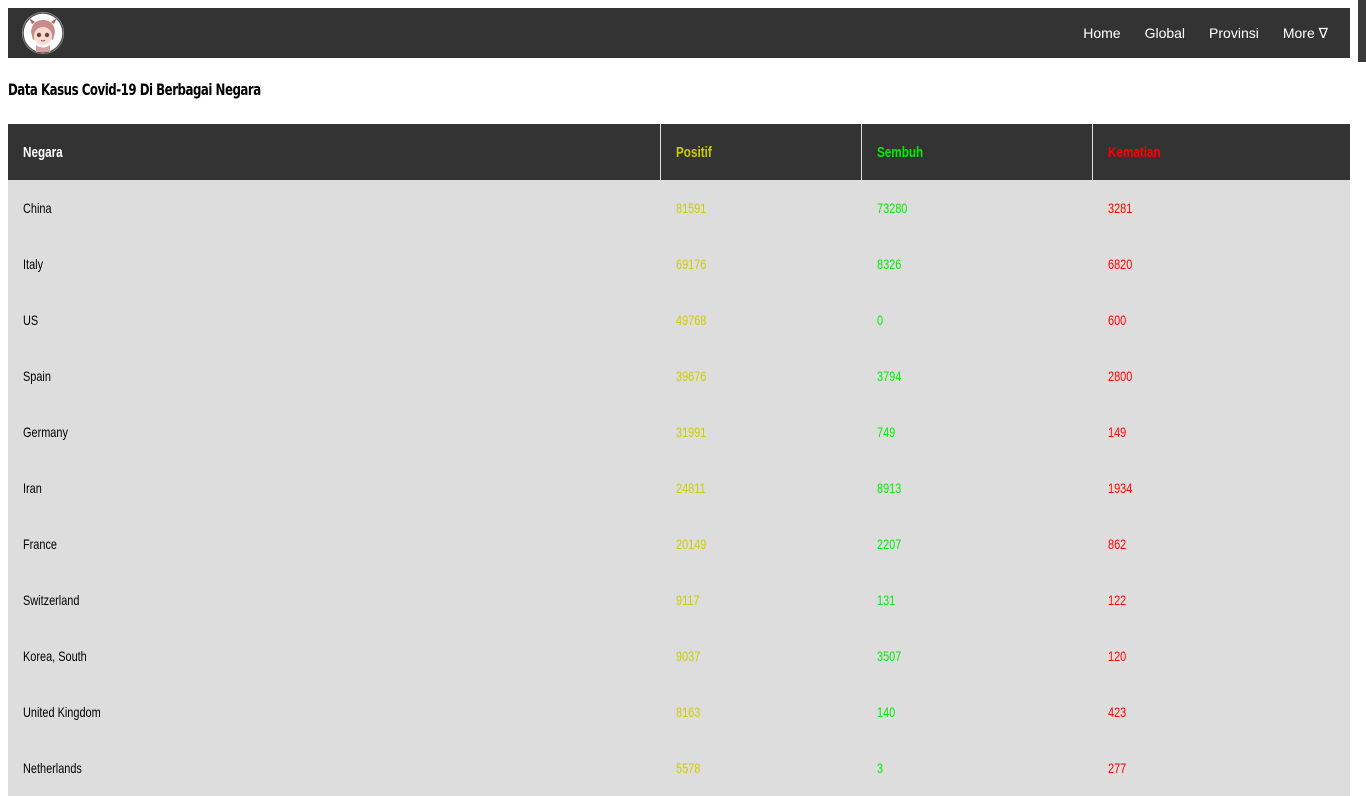 This screenshot has width=1366, height=796. What do you see at coordinates (334, 544) in the screenshot?
I see `cell-negara: France` at bounding box center [334, 544].